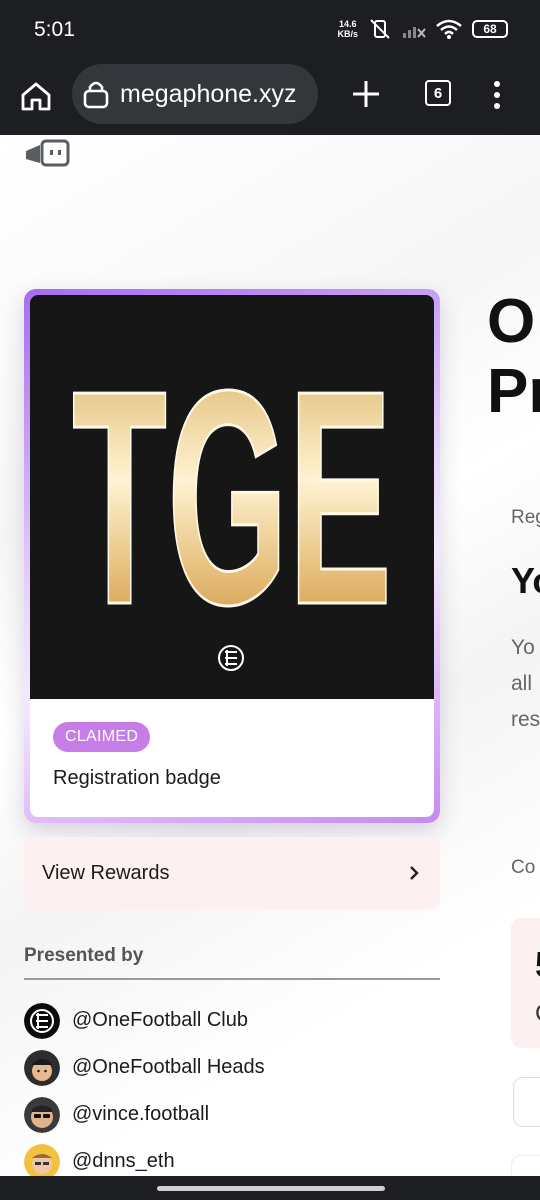 This screenshot has width=540, height=1200. I want to click on view-rewards-button: View Rewards, so click(232, 873).